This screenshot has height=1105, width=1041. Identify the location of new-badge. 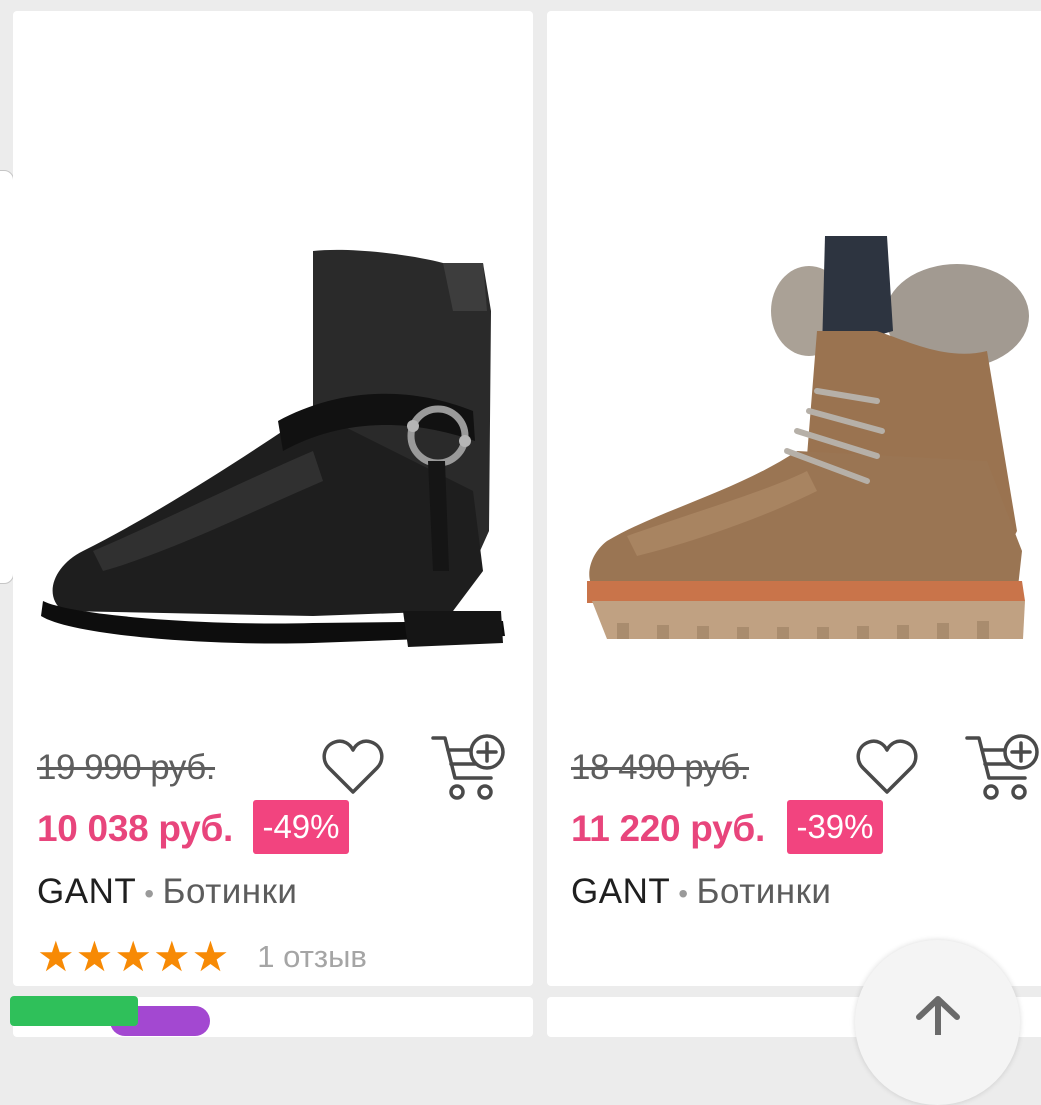
(74, 1011).